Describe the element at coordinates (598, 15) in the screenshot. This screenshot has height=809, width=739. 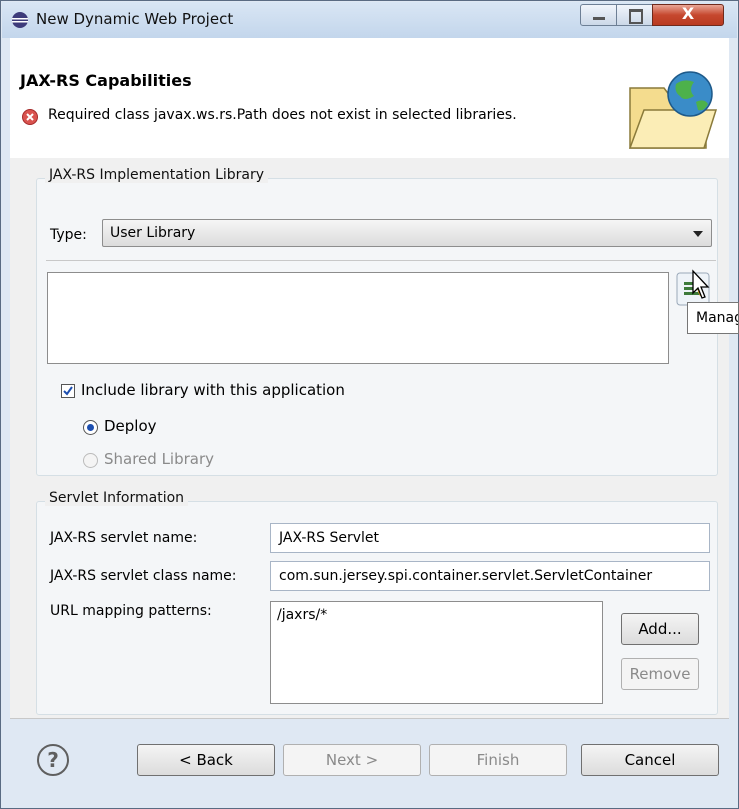
I see `minimize-button` at that location.